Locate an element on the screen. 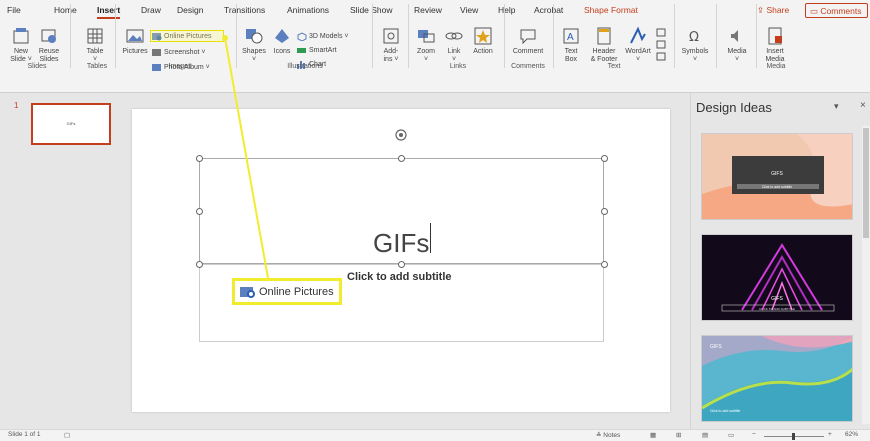 This screenshot has width=870, height=441. design-idea-2-subtitle: CLICK TO ADD SUBTITLE is located at coordinates (777, 309).